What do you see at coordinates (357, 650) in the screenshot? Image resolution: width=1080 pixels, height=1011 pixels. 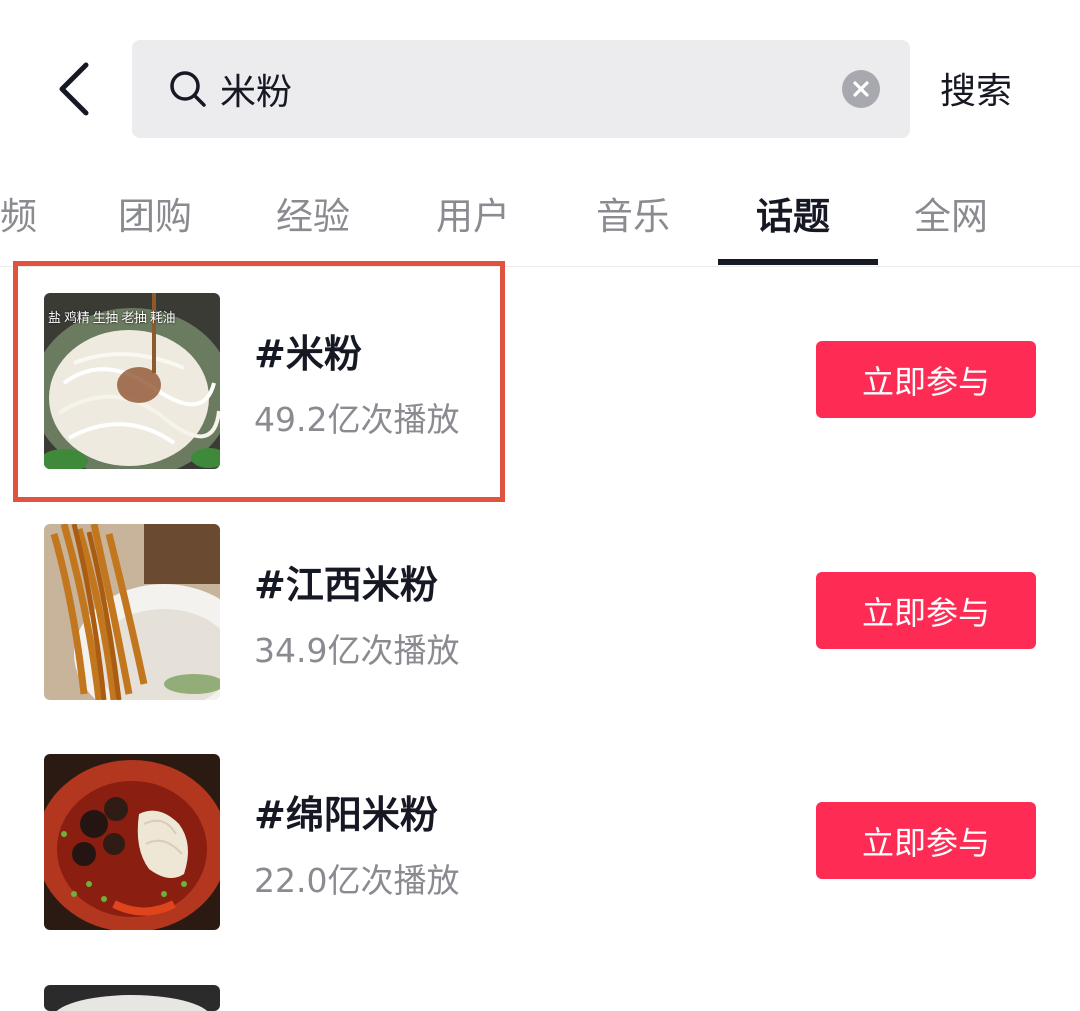 I see `topic-play-count: 34.9亿次播放` at bounding box center [357, 650].